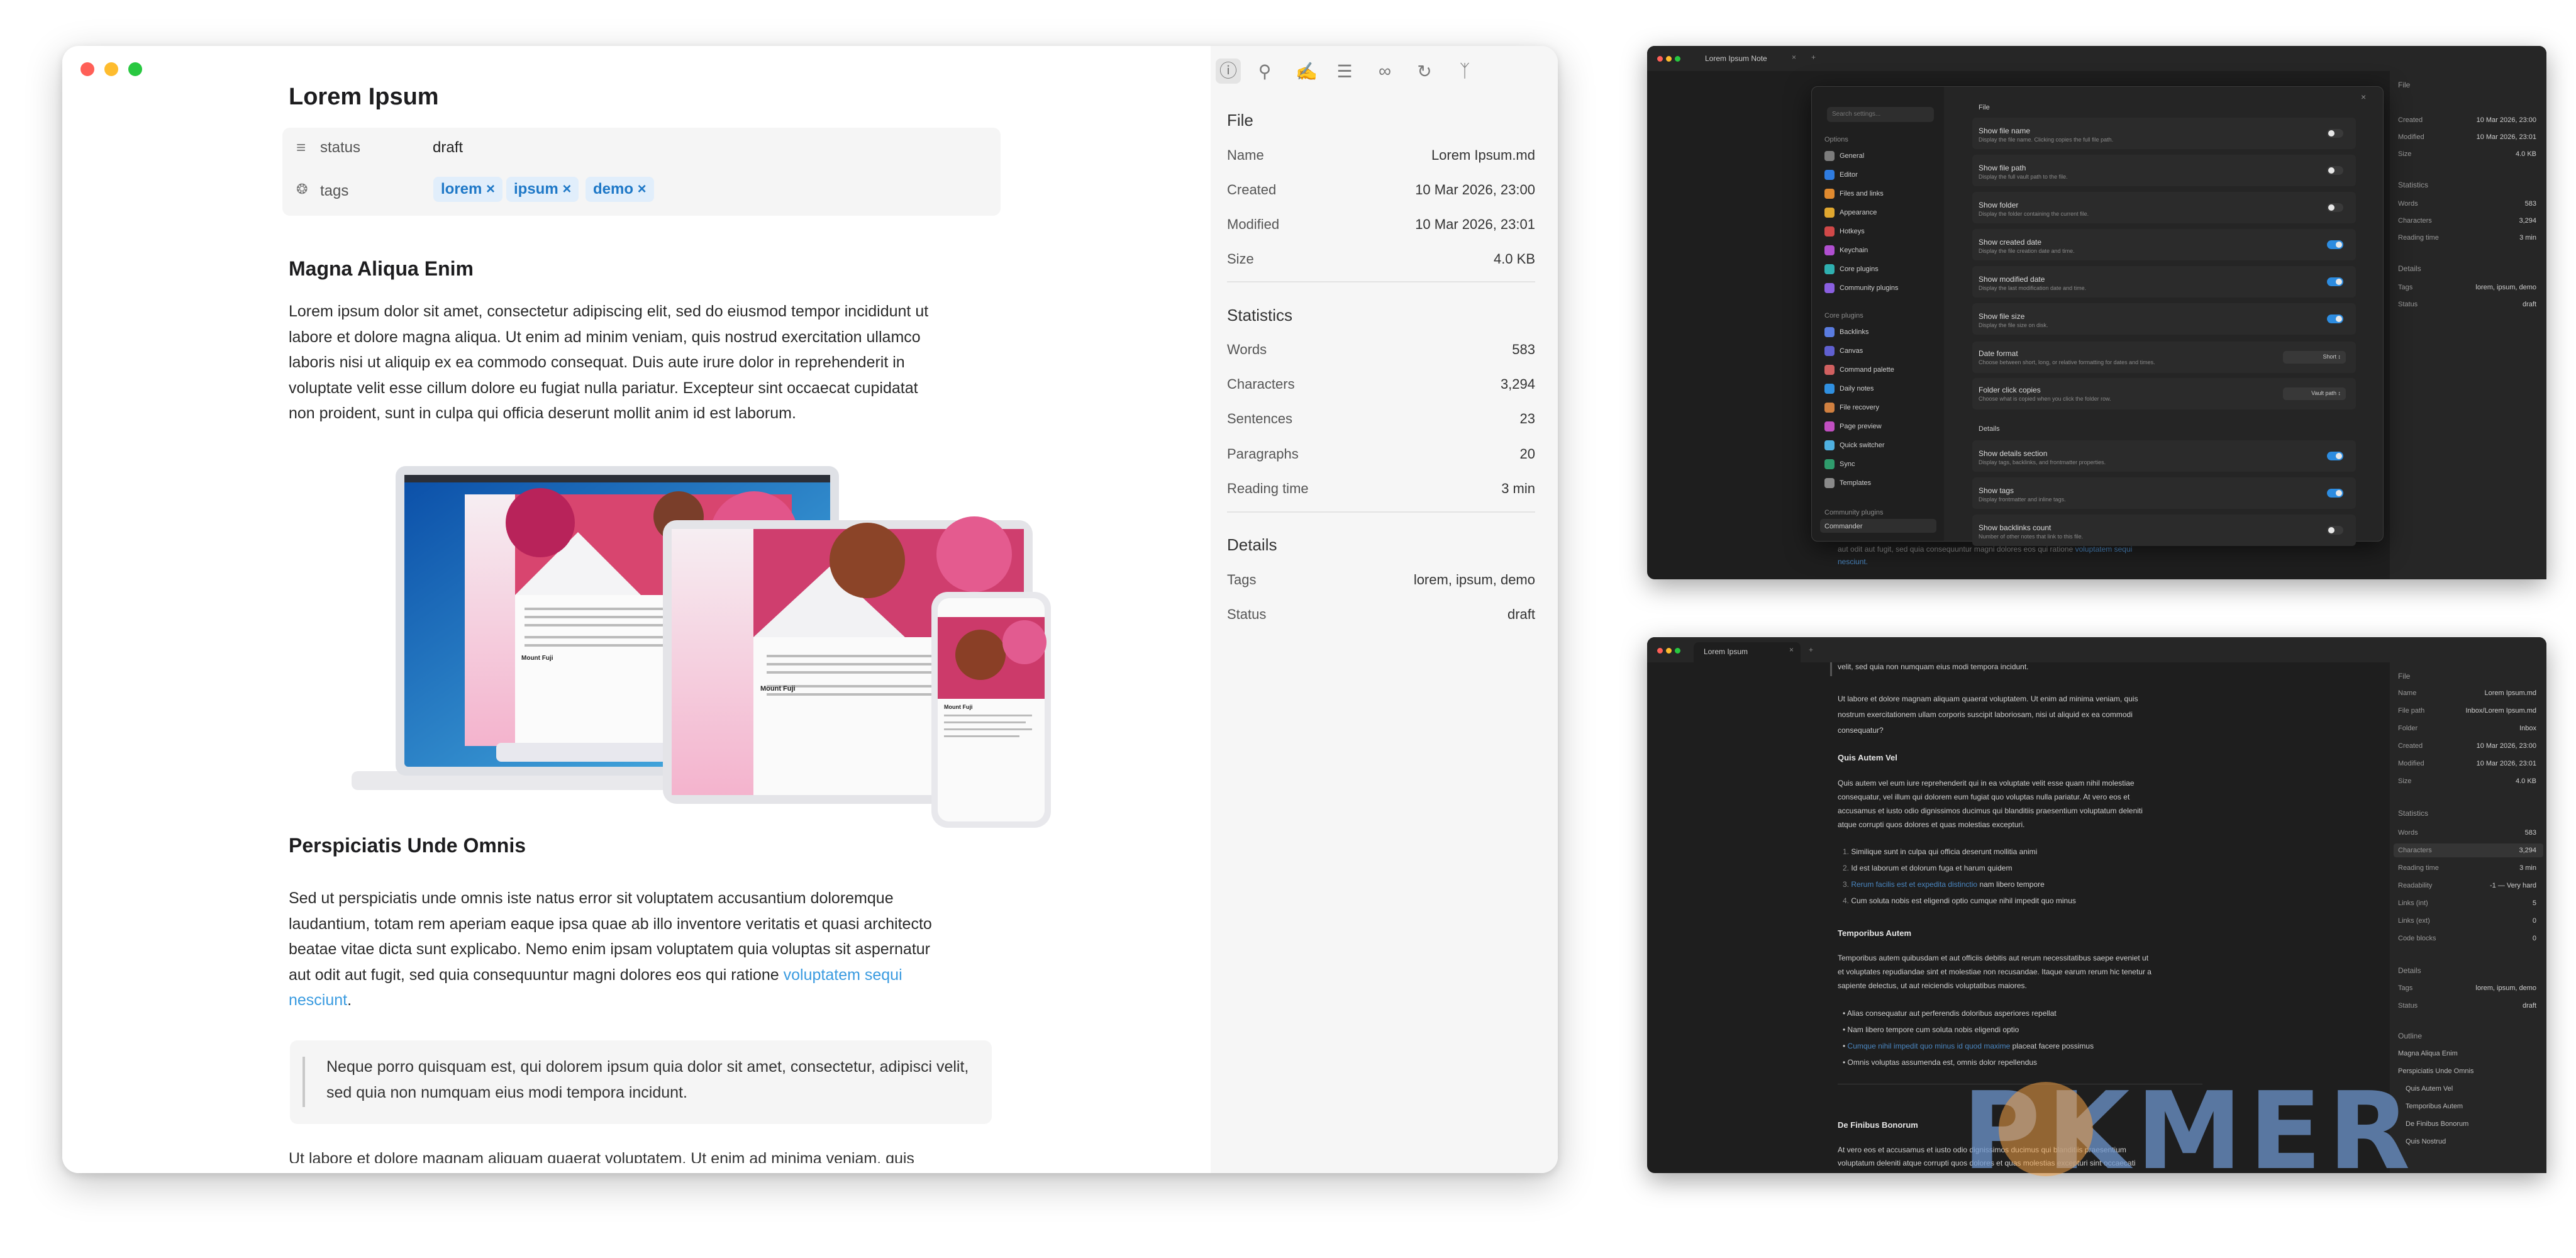 This screenshot has height=1258, width=2576. Describe the element at coordinates (301, 147) in the screenshot. I see `text-lines-icon: ≡` at that location.